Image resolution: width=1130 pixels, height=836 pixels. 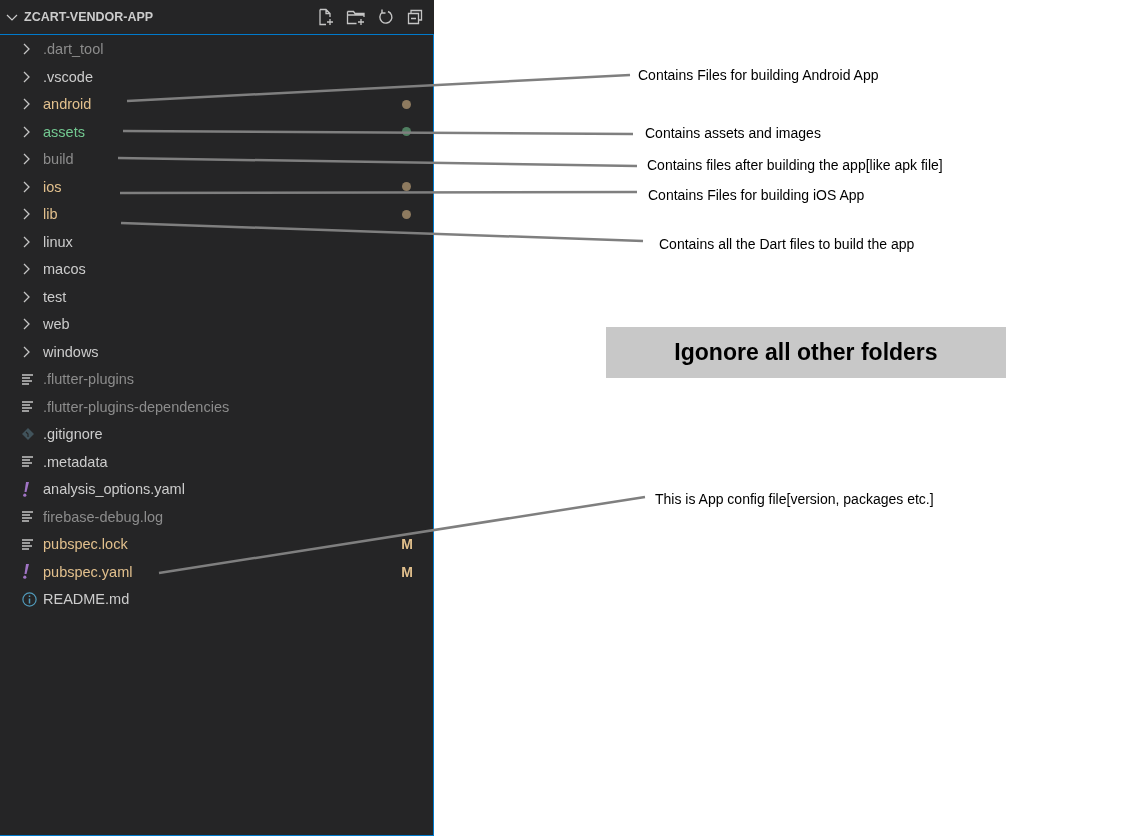 I want to click on file-tree-item: windows, so click(x=216, y=352).